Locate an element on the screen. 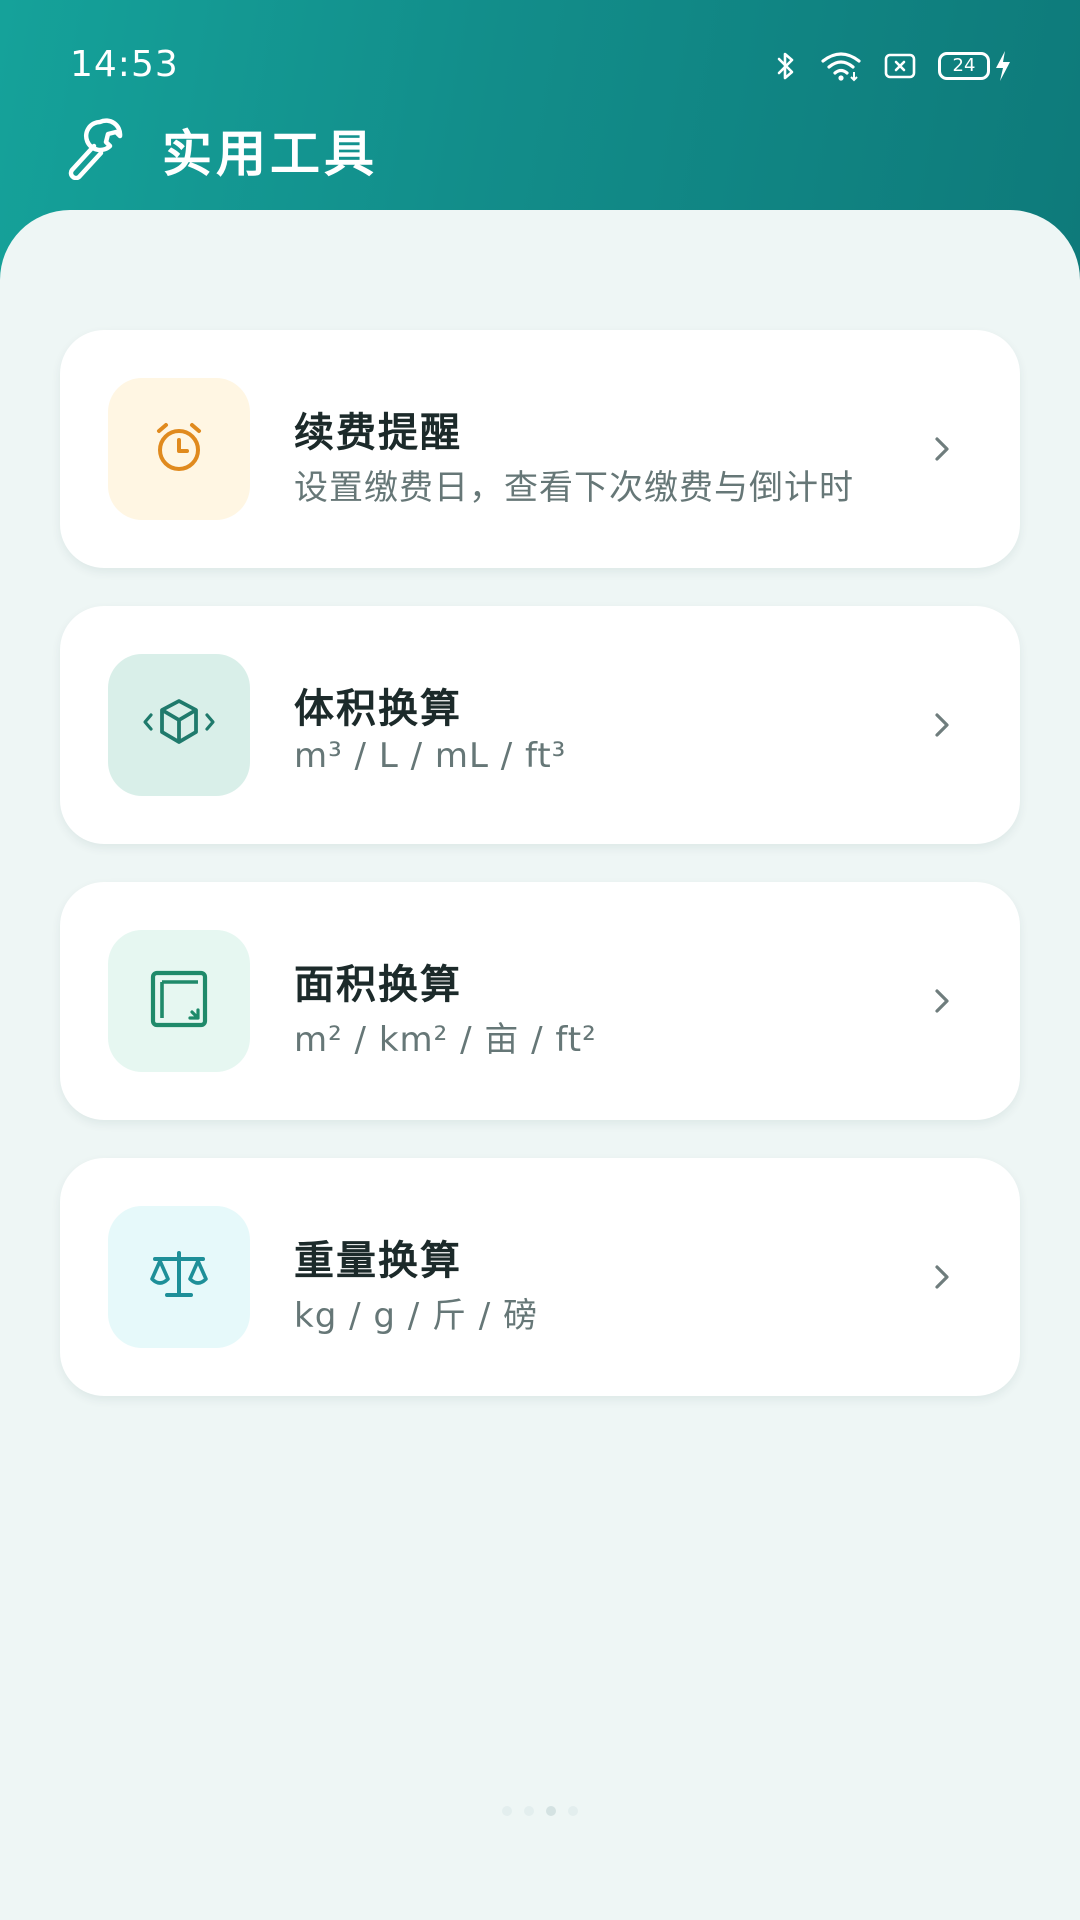 The width and height of the screenshot is (1080, 1920). no-sim-icon is located at coordinates (900, 66).